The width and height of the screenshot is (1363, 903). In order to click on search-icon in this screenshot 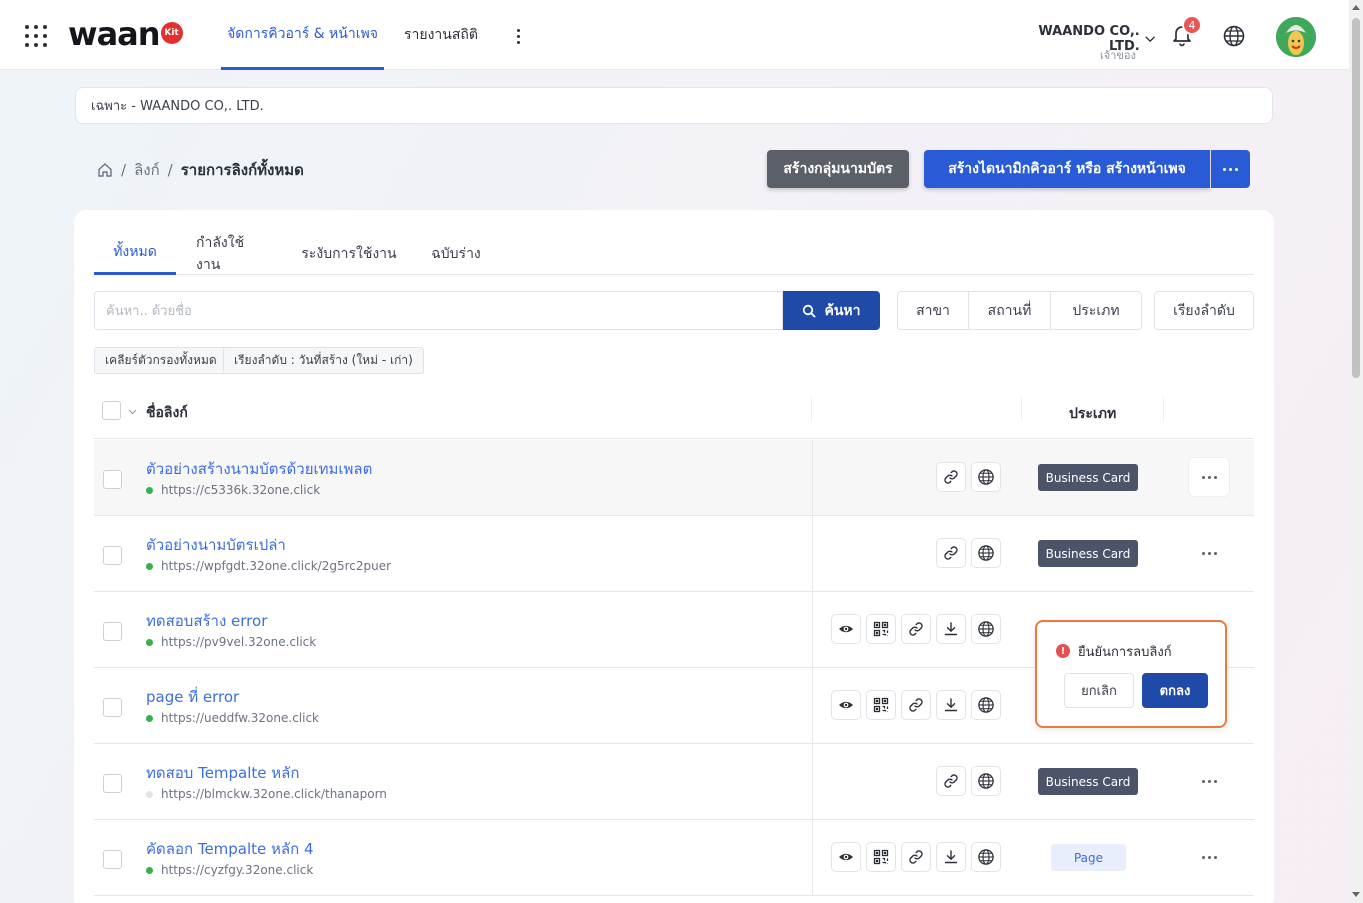, I will do `click(810, 311)`.